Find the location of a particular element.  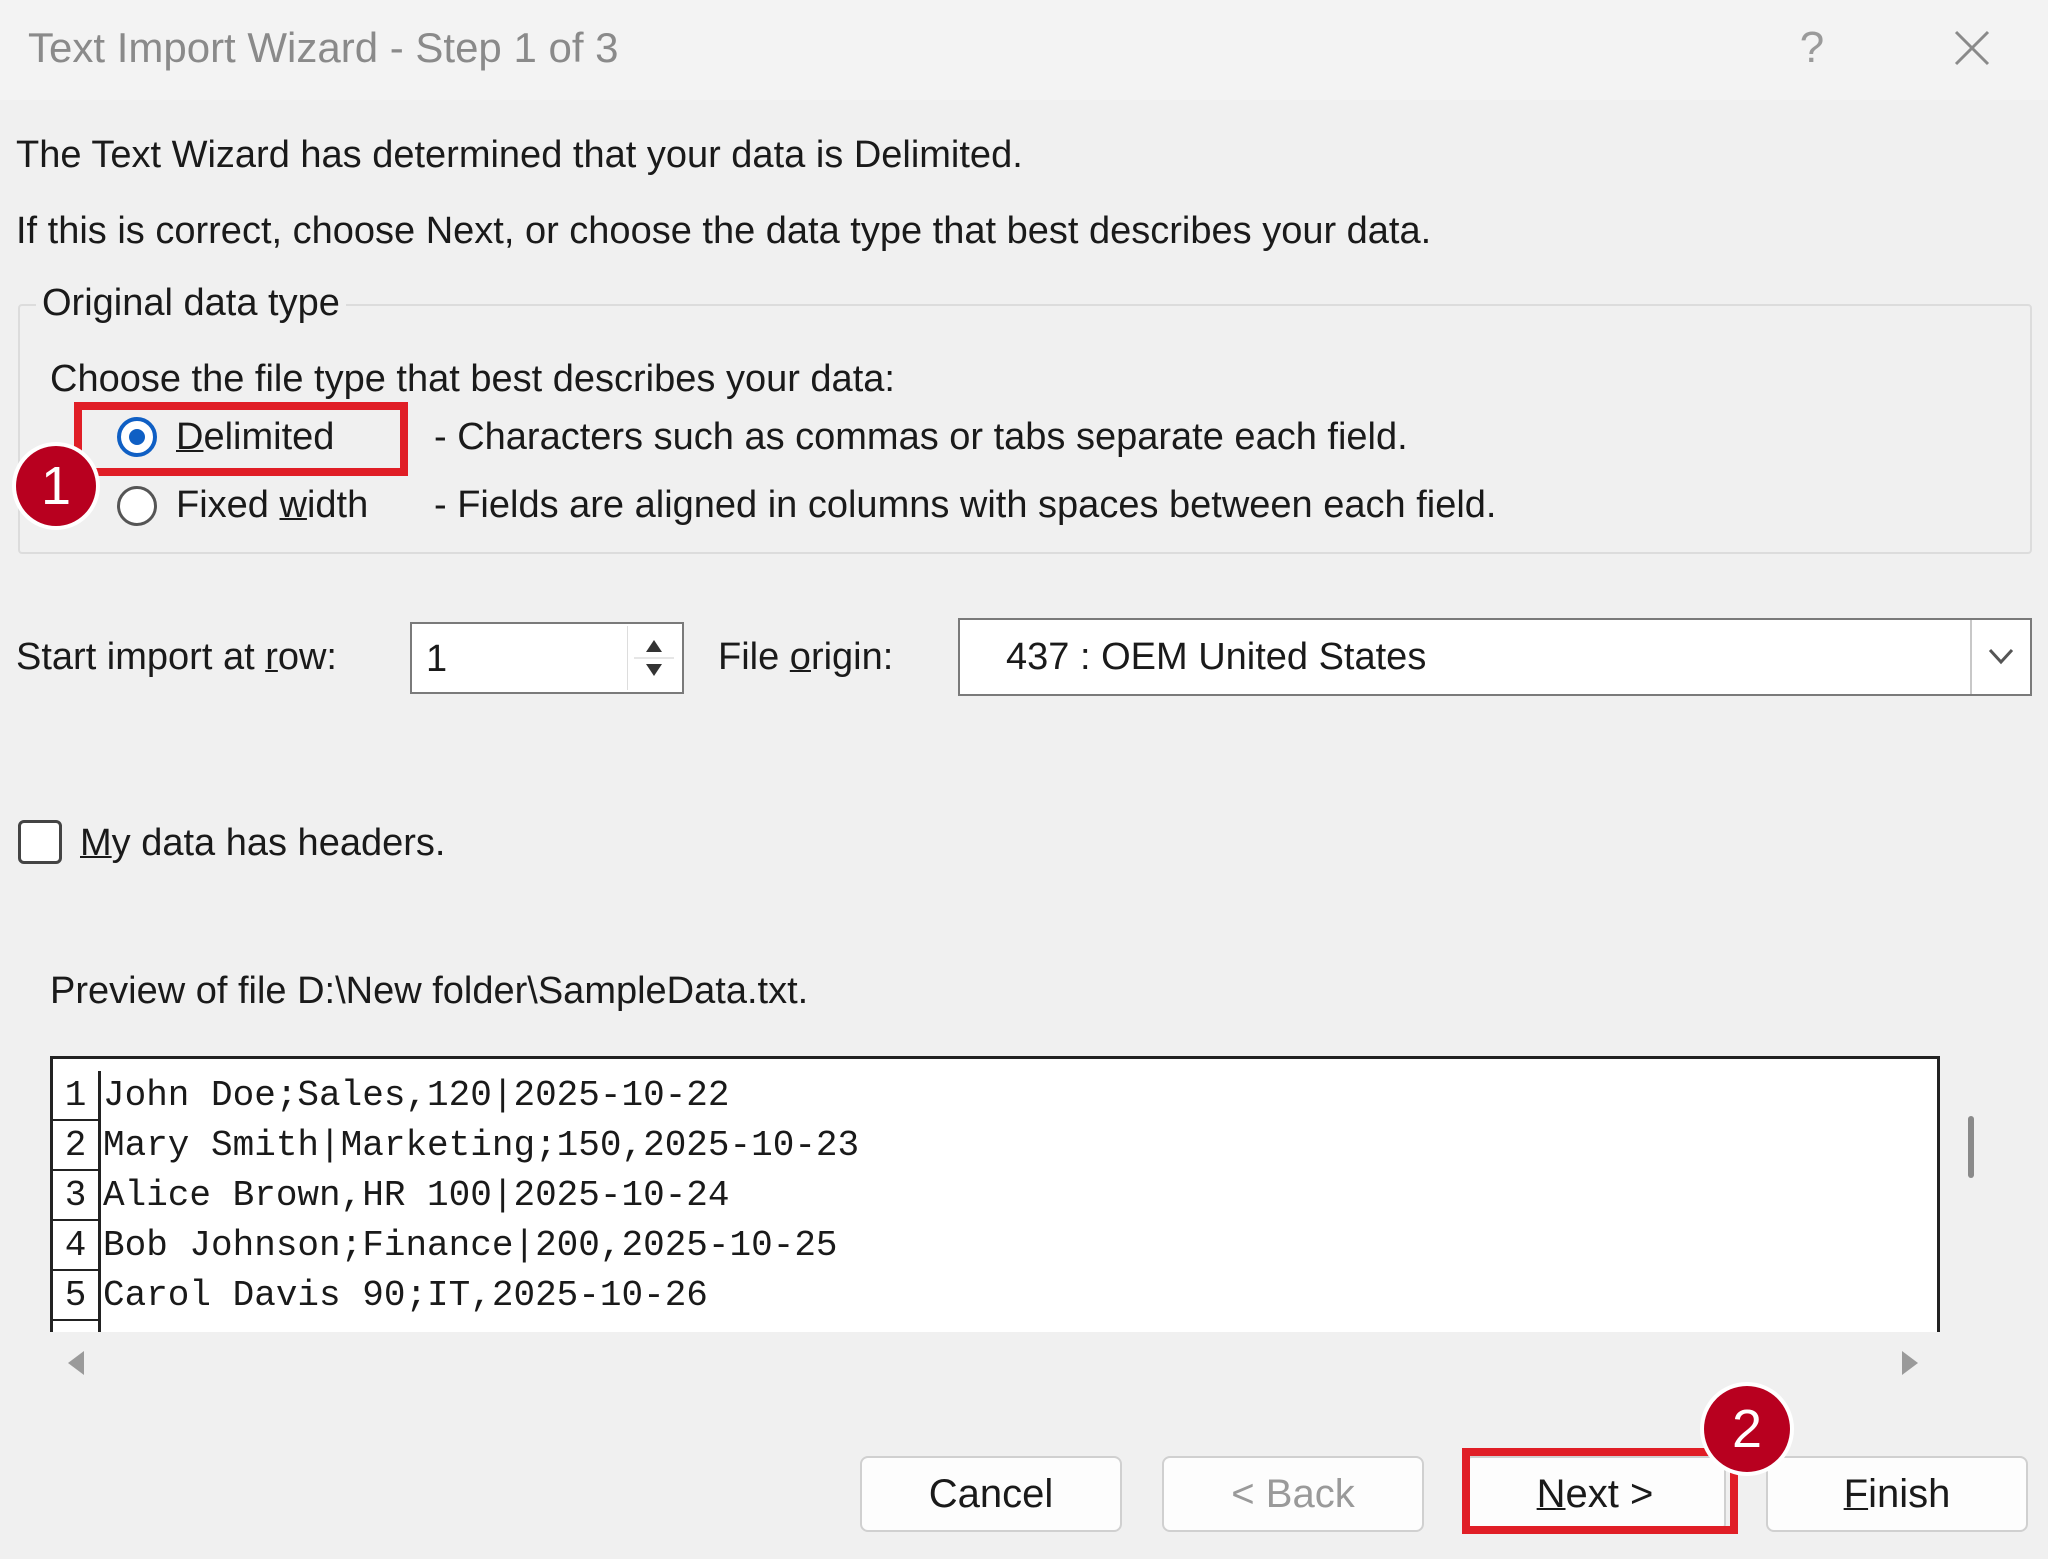

step-badge-1: 1 is located at coordinates (56, 486).